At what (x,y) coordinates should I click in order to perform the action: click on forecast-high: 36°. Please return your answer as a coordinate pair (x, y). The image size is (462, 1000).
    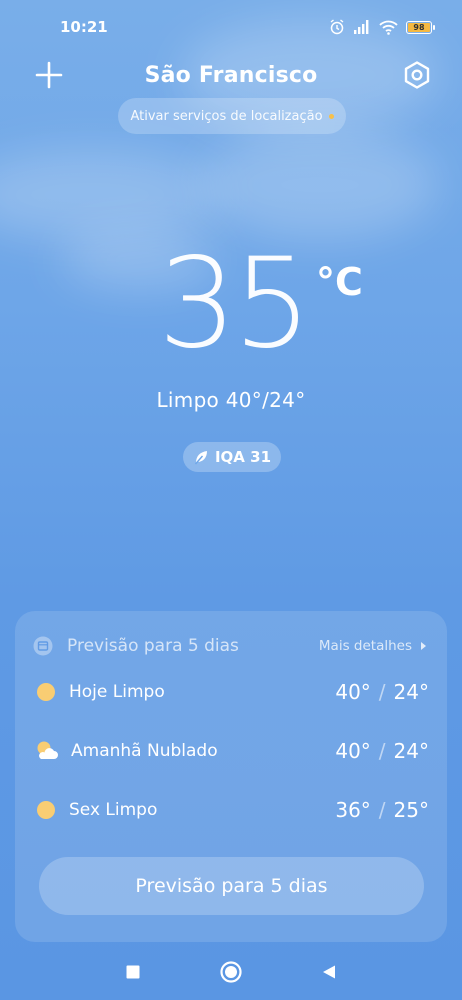
    Looking at the image, I should click on (353, 810).